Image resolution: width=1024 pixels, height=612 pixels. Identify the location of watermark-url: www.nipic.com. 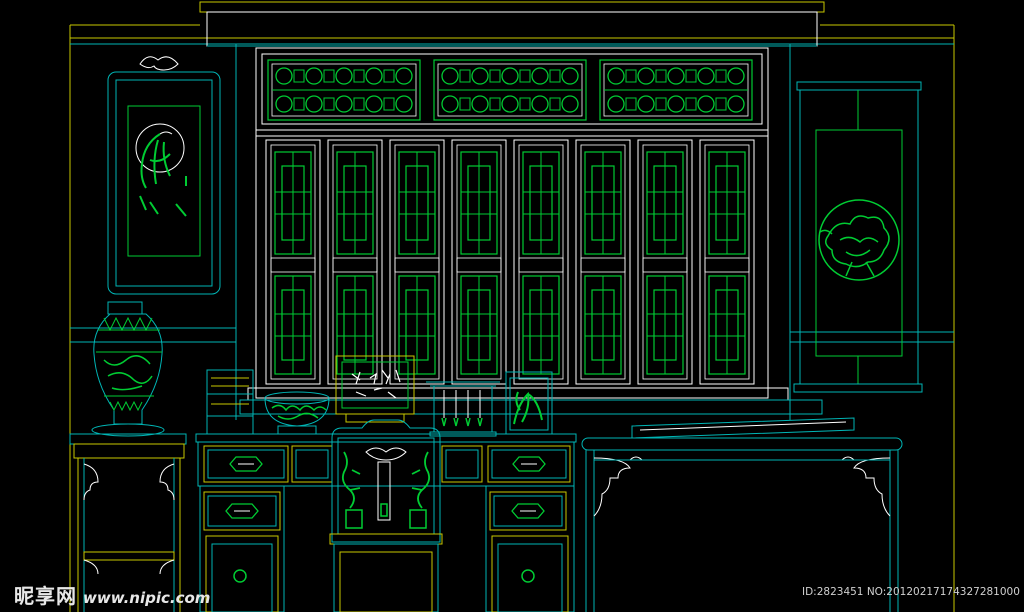
(147, 598).